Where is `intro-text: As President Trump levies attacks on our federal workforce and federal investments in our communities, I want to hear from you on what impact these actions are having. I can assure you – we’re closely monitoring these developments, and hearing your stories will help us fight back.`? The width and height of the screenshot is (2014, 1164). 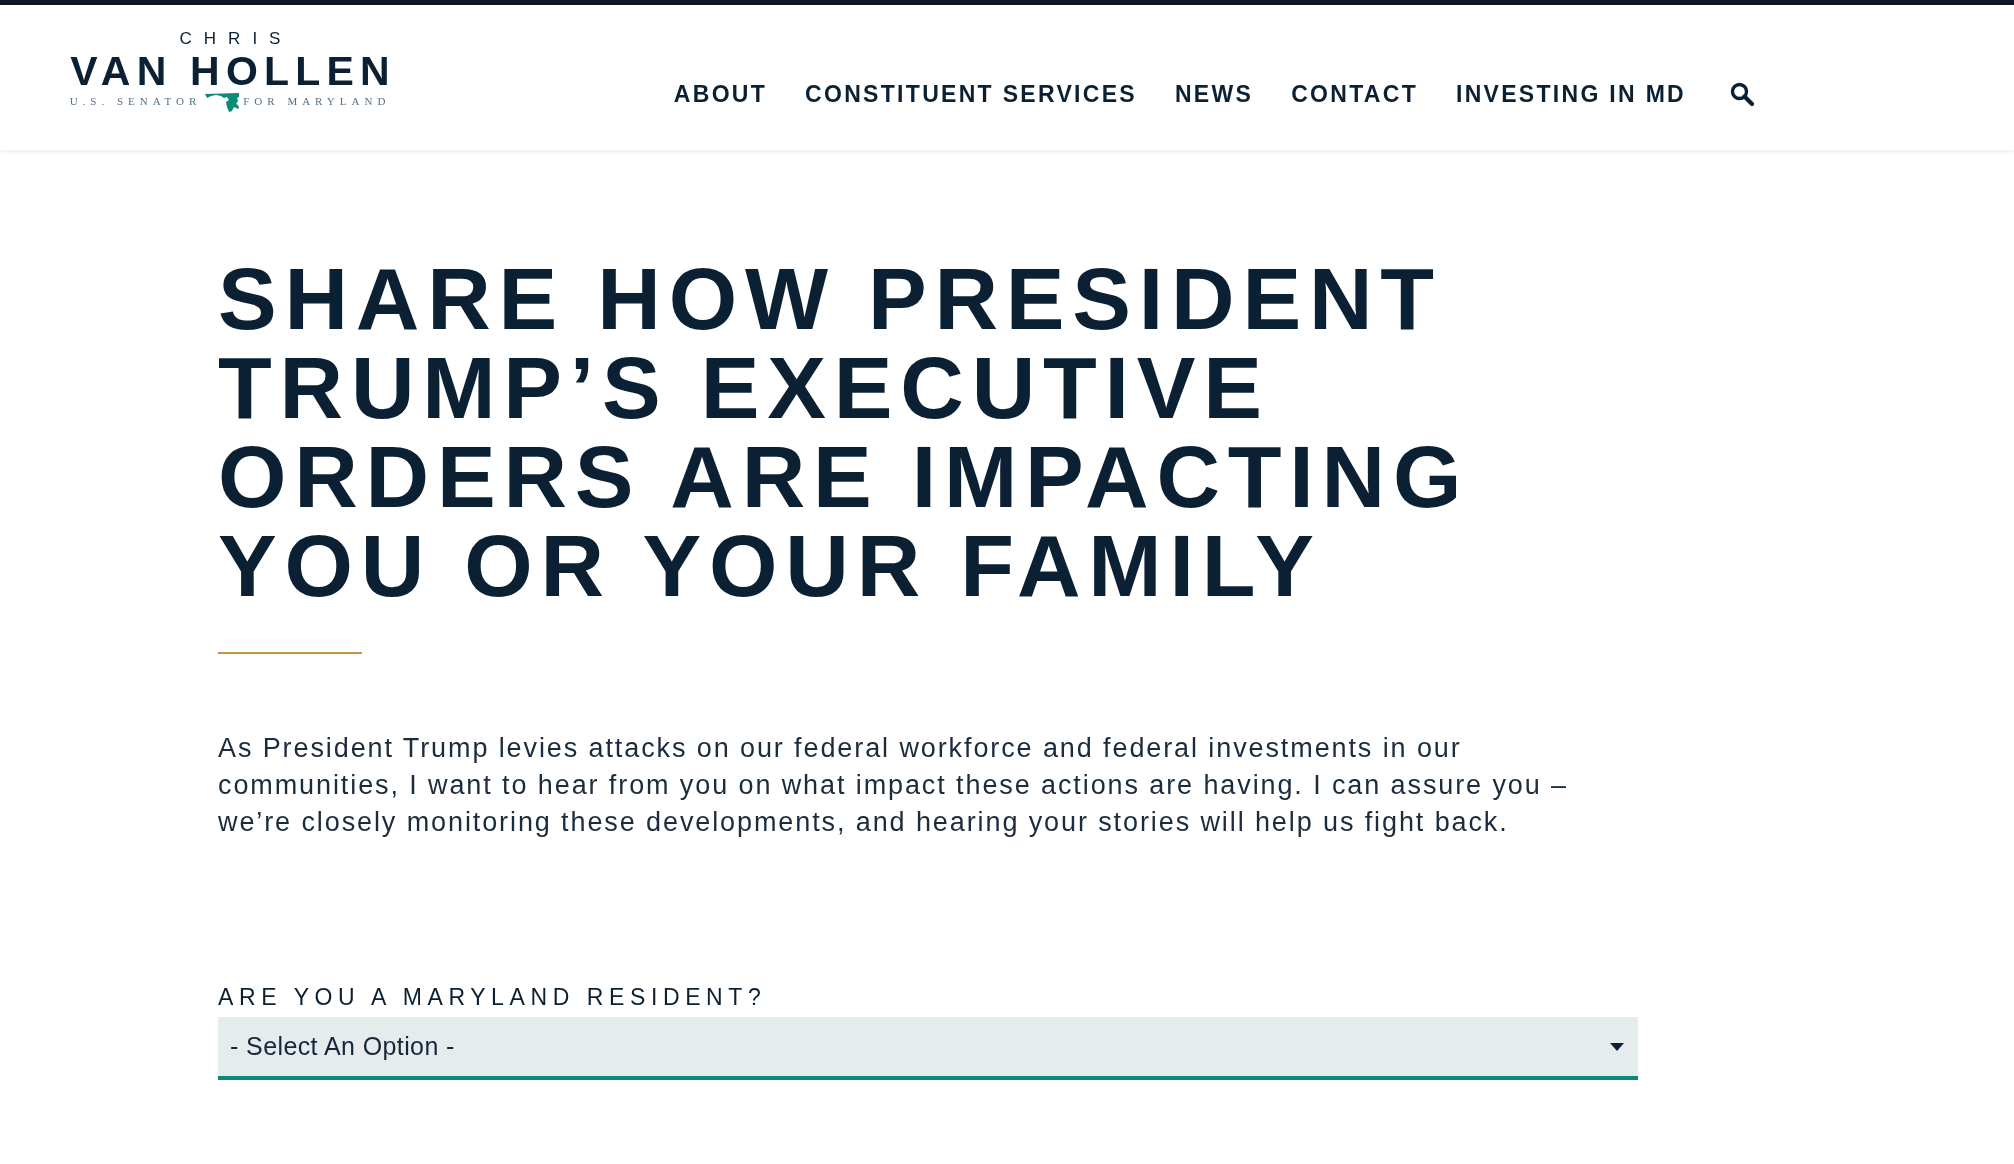
intro-text: As President Trump levies attacks on our federal workforce and federal investments in our communities, I want to hear from you on what impact these actions are having. I can assure you – we’re closely monitoring these developments, and hearing your stories will help us fight back. is located at coordinates (893, 785).